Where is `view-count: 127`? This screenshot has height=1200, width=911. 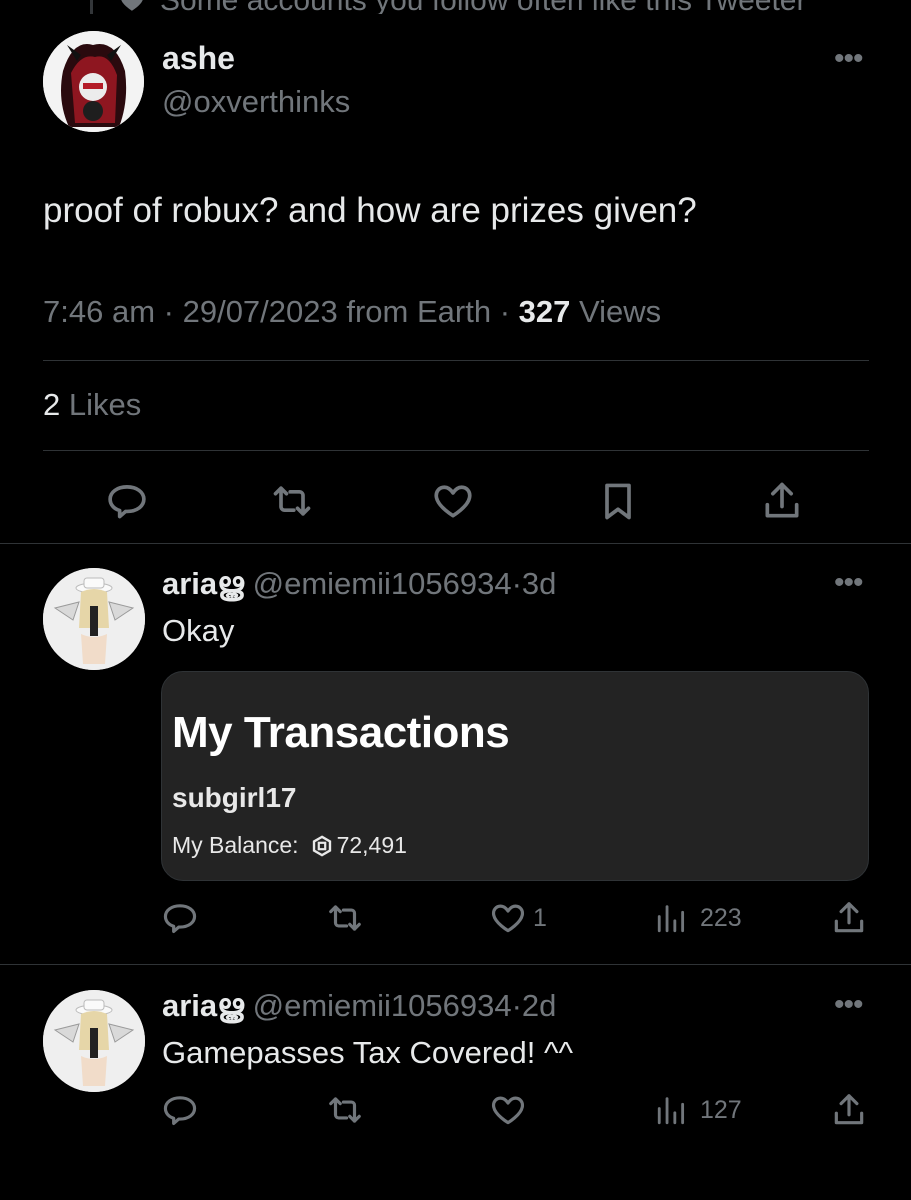 view-count: 127 is located at coordinates (721, 1110).